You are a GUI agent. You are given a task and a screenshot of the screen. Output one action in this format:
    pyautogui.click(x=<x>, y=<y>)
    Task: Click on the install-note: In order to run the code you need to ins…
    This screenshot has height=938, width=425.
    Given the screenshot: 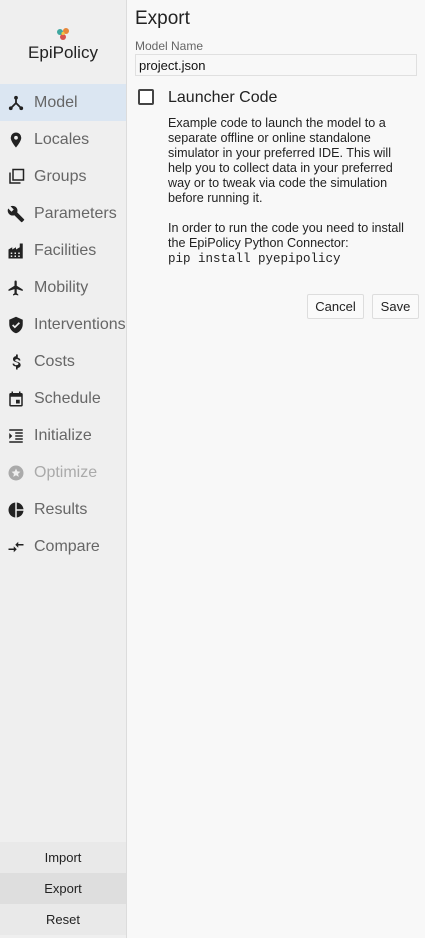 What is the action you would take?
    pyautogui.click(x=288, y=244)
    